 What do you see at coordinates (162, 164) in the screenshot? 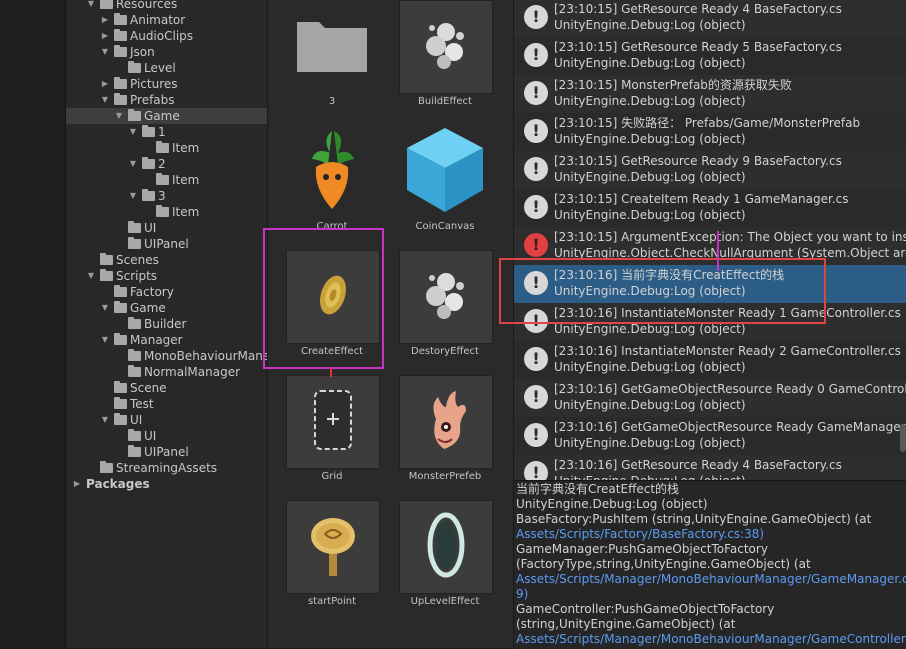
I see `tree-item-label: 2` at bounding box center [162, 164].